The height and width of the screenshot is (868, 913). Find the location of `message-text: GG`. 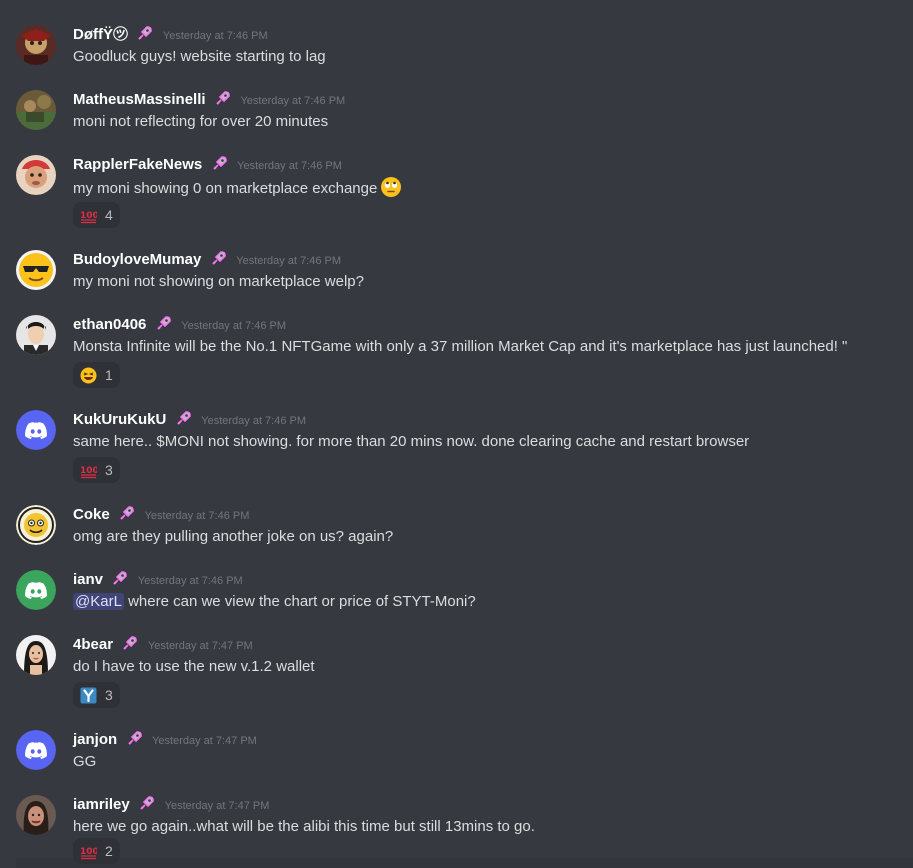

message-text: GG is located at coordinates (85, 761).